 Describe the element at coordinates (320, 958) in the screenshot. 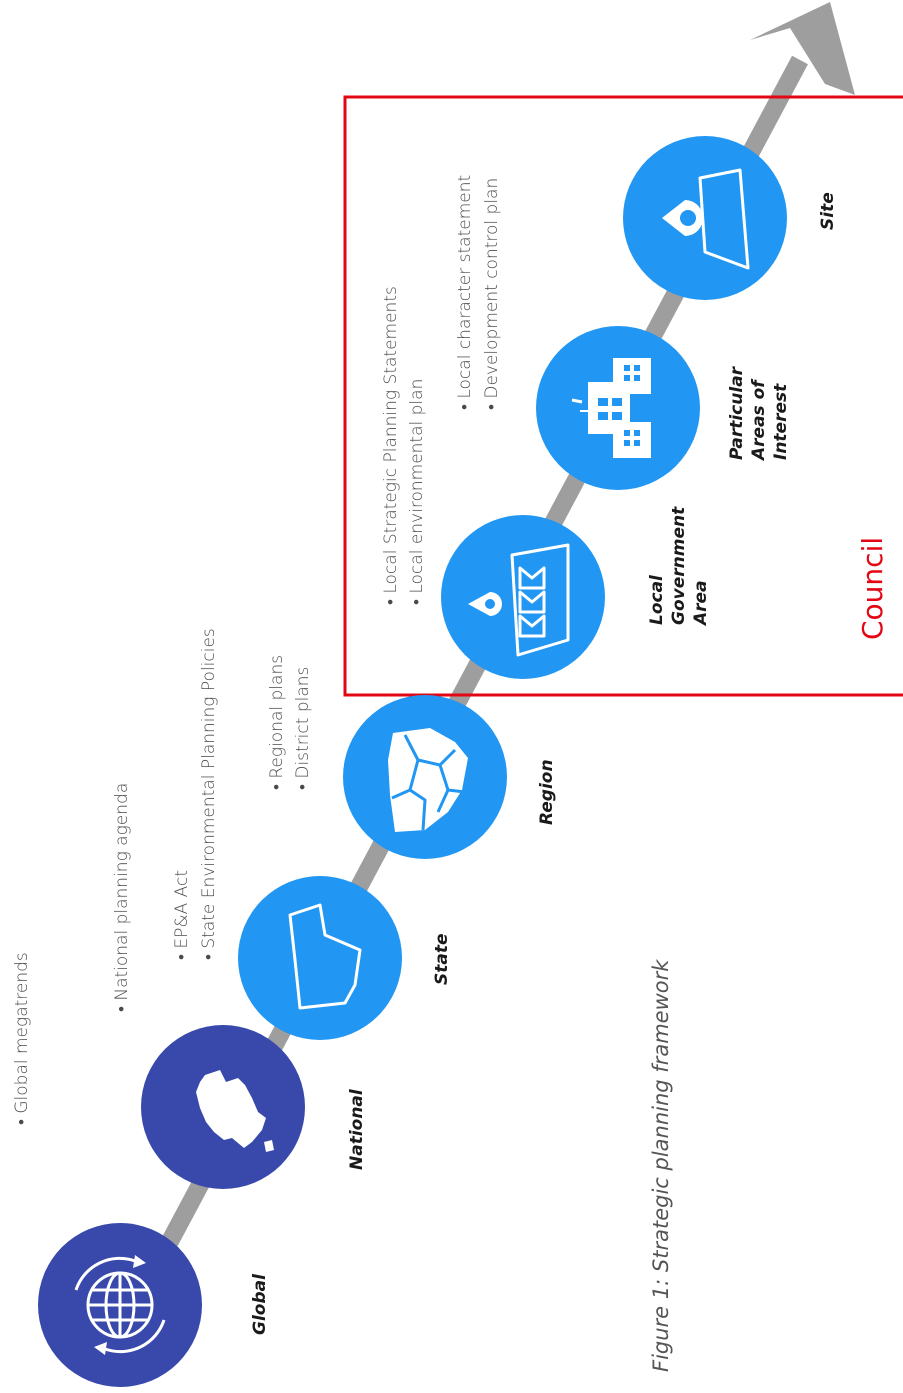

I see `stage-circle-state` at that location.